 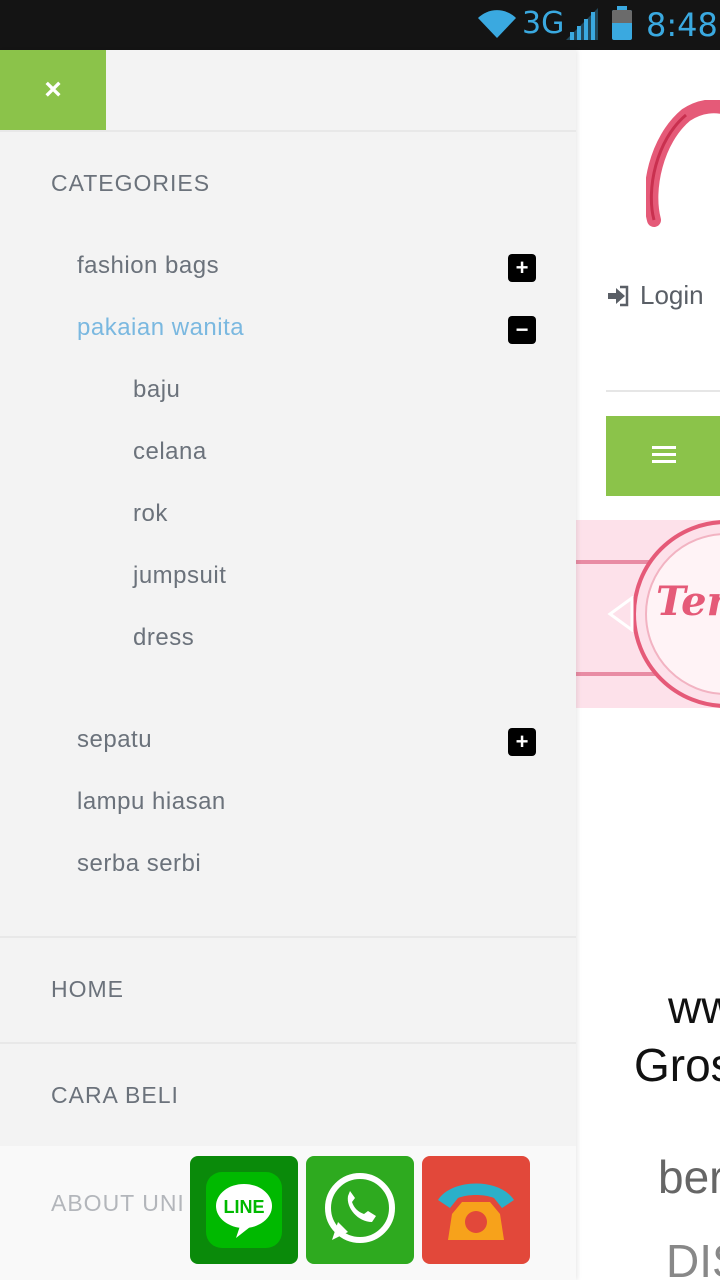 I want to click on site-heading-line: ww, so click(x=694, y=1007).